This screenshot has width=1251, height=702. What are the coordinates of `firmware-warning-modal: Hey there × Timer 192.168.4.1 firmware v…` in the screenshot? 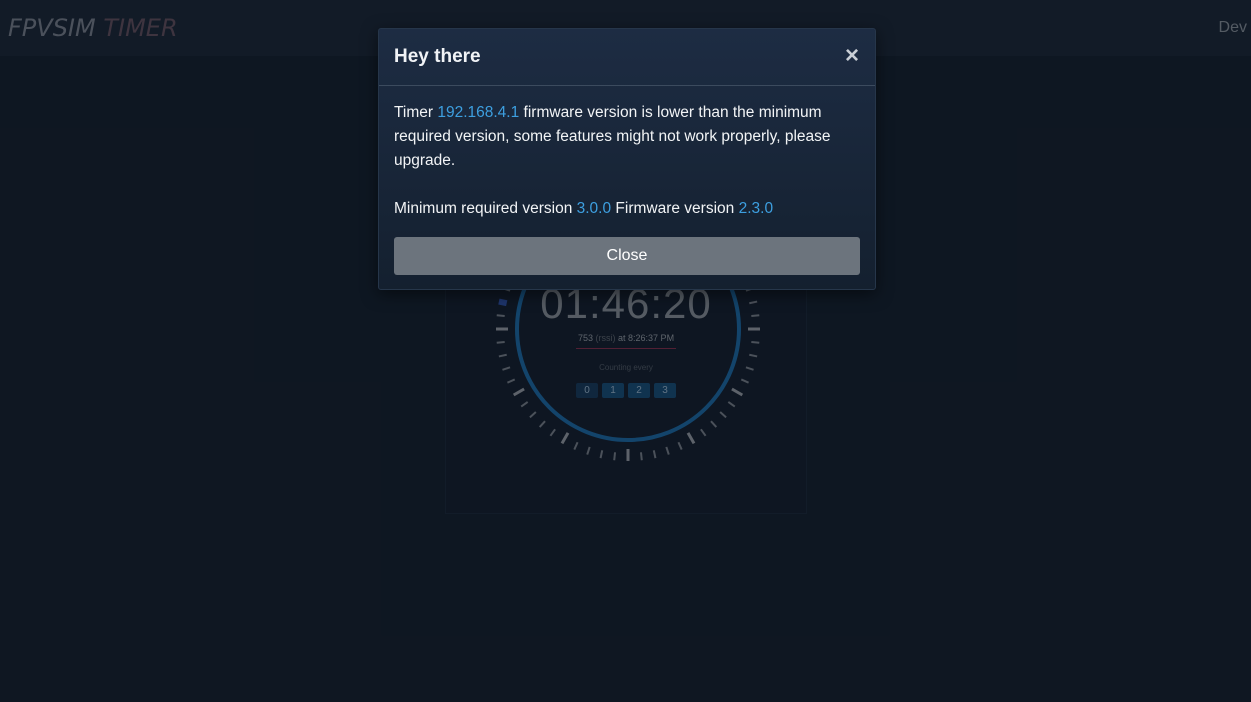 It's located at (627, 159).